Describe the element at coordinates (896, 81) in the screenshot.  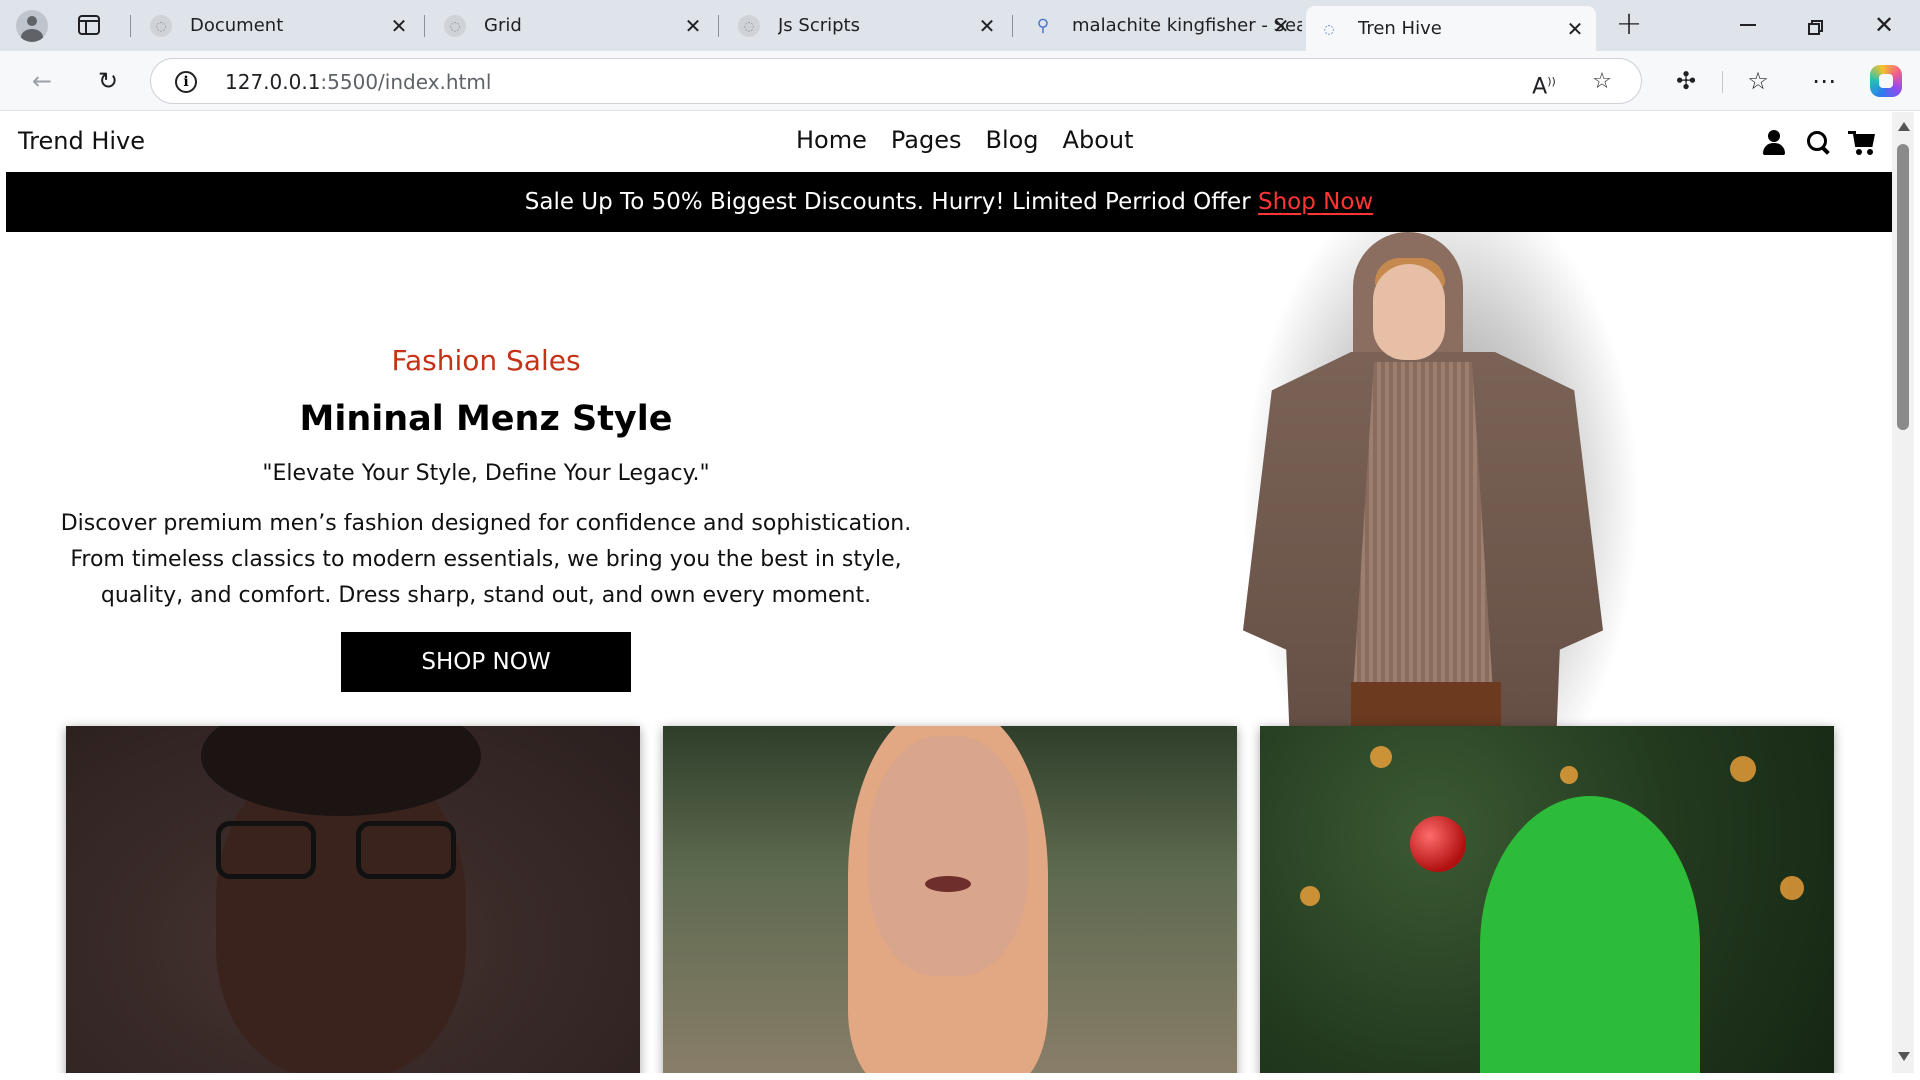
I see `address-bar: i 127.0.0.1:5500/index.html A)) ☆` at that location.